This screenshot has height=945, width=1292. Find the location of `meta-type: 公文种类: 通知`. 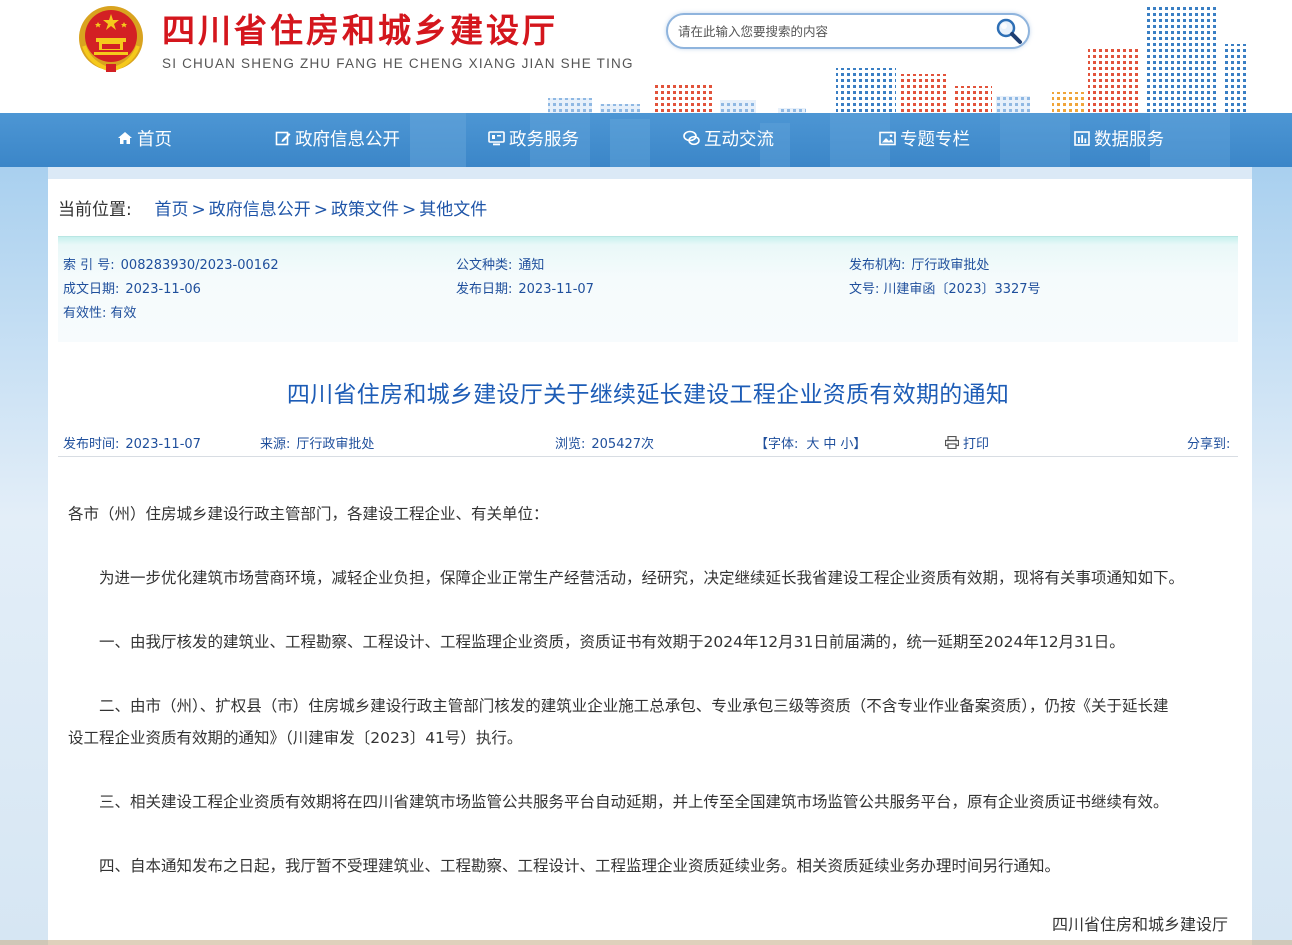

meta-type: 公文种类: 通知 is located at coordinates (500, 263).